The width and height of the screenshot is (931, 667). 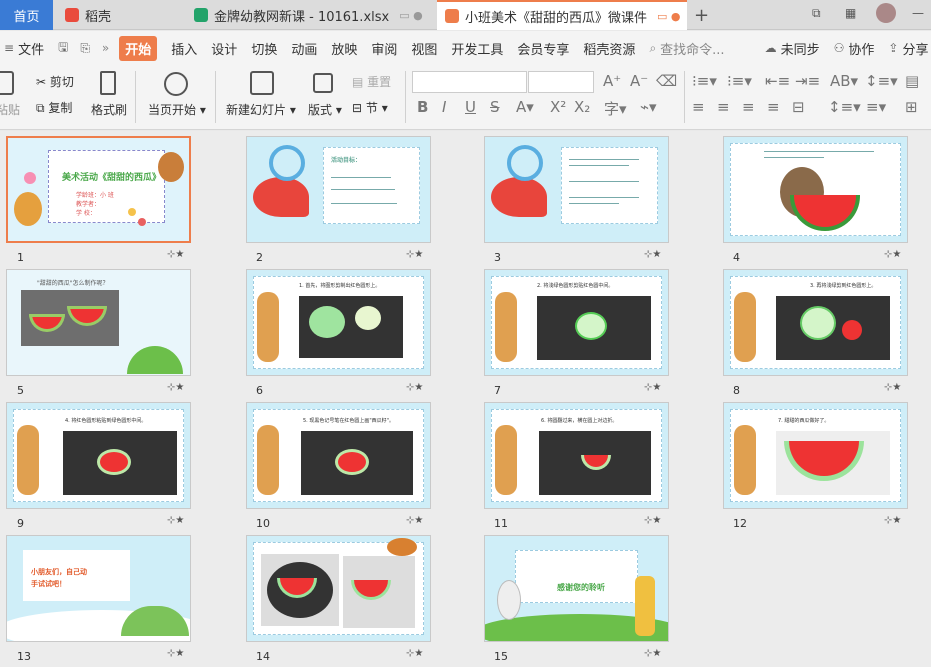 I want to click on font-shrink-icon: A⁻, so click(x=639, y=81).